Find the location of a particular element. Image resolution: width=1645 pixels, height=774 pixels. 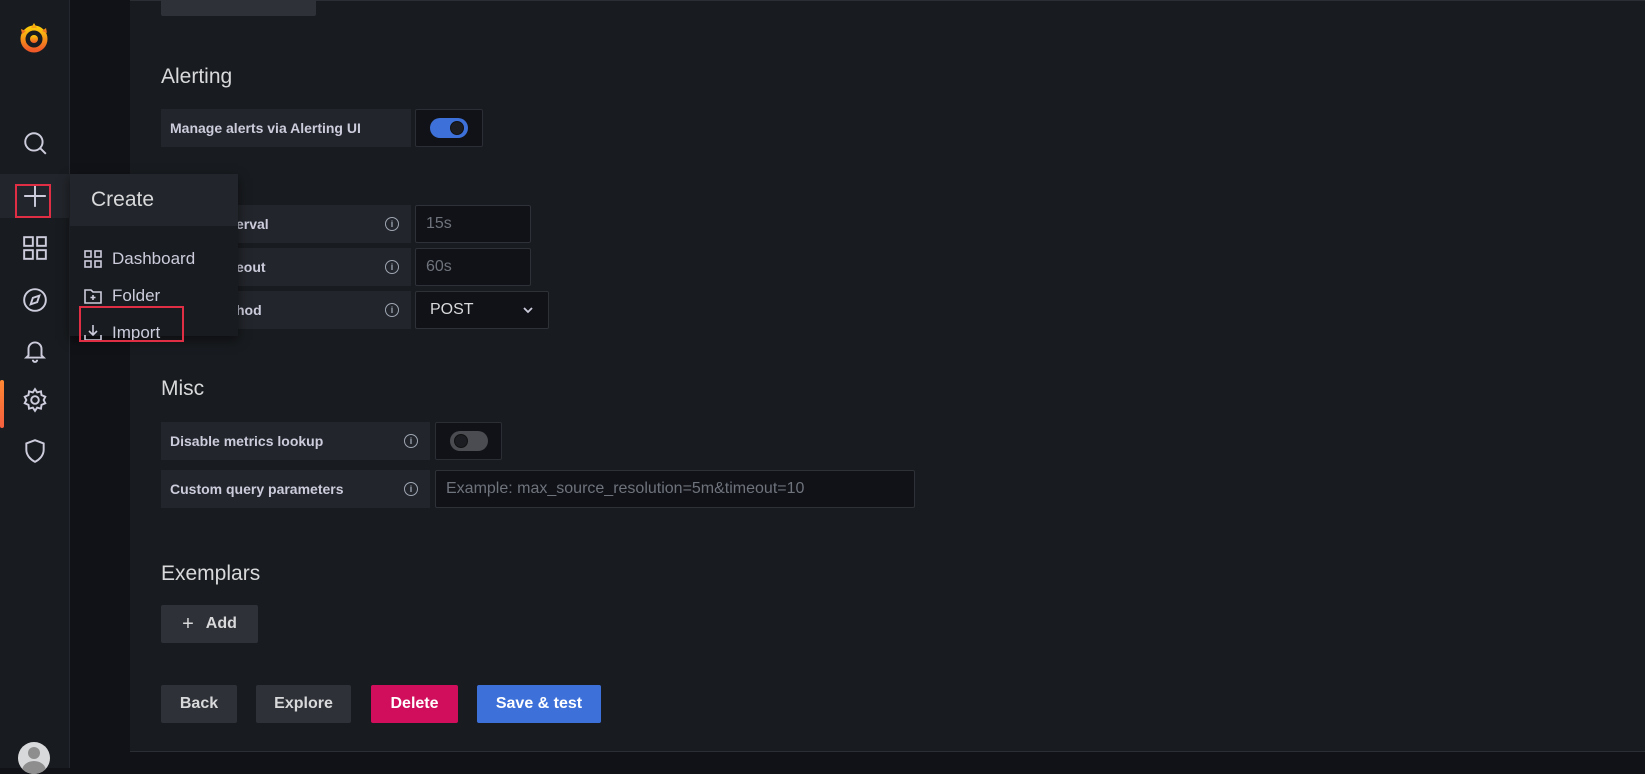

menu-item-label: Folder is located at coordinates (136, 295).